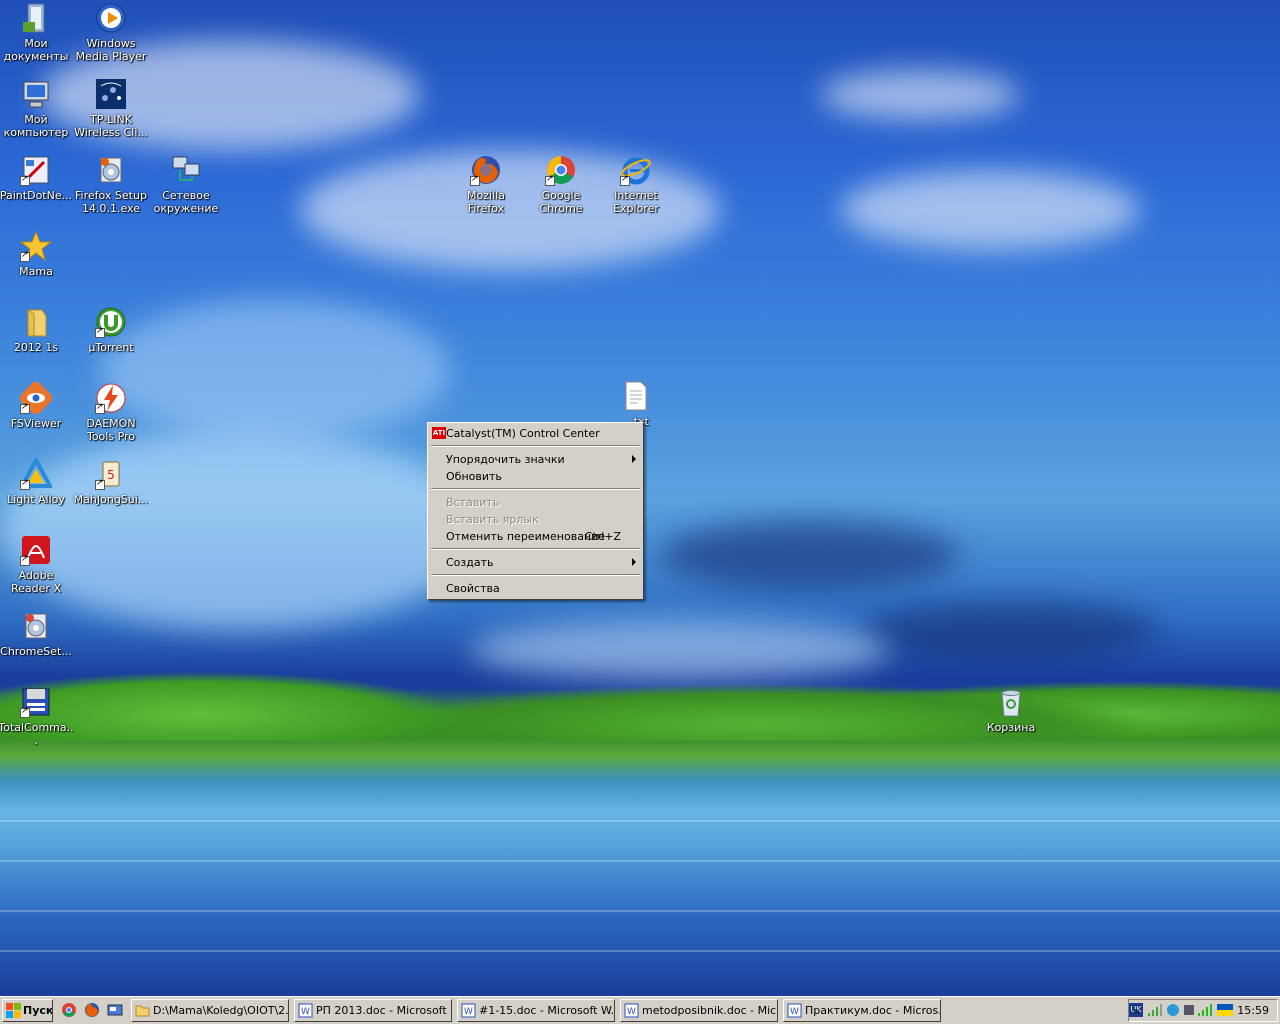  Describe the element at coordinates (474, 476) in the screenshot. I see `menu-item-label: Обновить` at that location.